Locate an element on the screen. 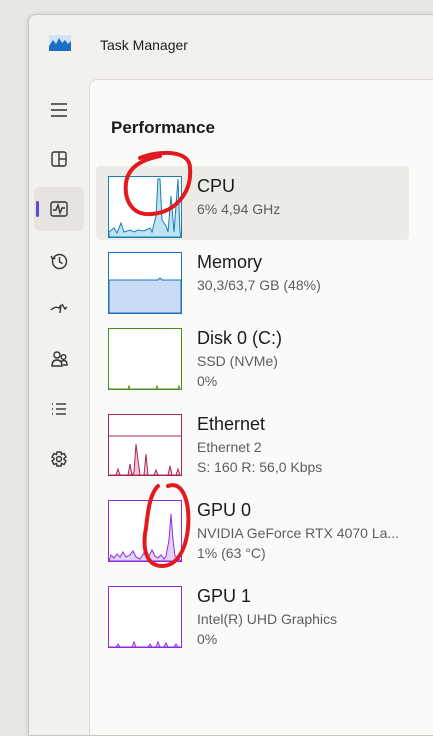 The width and height of the screenshot is (433, 736). gpu0-name: GPU 0 is located at coordinates (224, 510).